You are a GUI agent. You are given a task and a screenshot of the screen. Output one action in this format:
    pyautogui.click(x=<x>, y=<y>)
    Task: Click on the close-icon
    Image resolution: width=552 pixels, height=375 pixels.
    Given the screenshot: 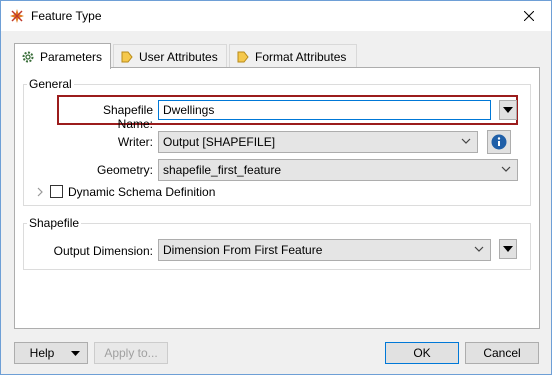 What is the action you would take?
    pyautogui.click(x=529, y=16)
    